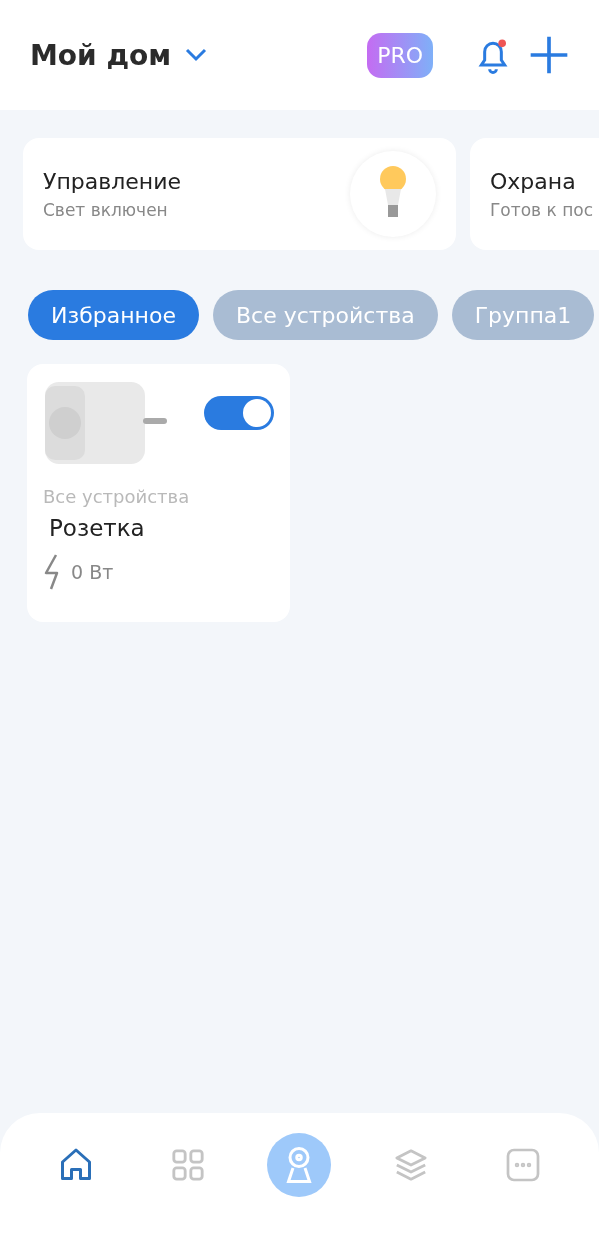  What do you see at coordinates (533, 181) in the screenshot?
I see `scene-title: Охрана` at bounding box center [533, 181].